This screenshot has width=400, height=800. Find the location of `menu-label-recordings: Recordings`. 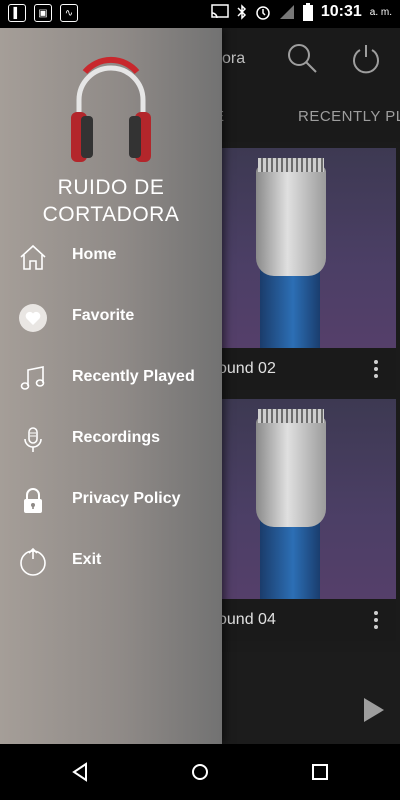

menu-label-recordings: Recordings is located at coordinates (116, 437).